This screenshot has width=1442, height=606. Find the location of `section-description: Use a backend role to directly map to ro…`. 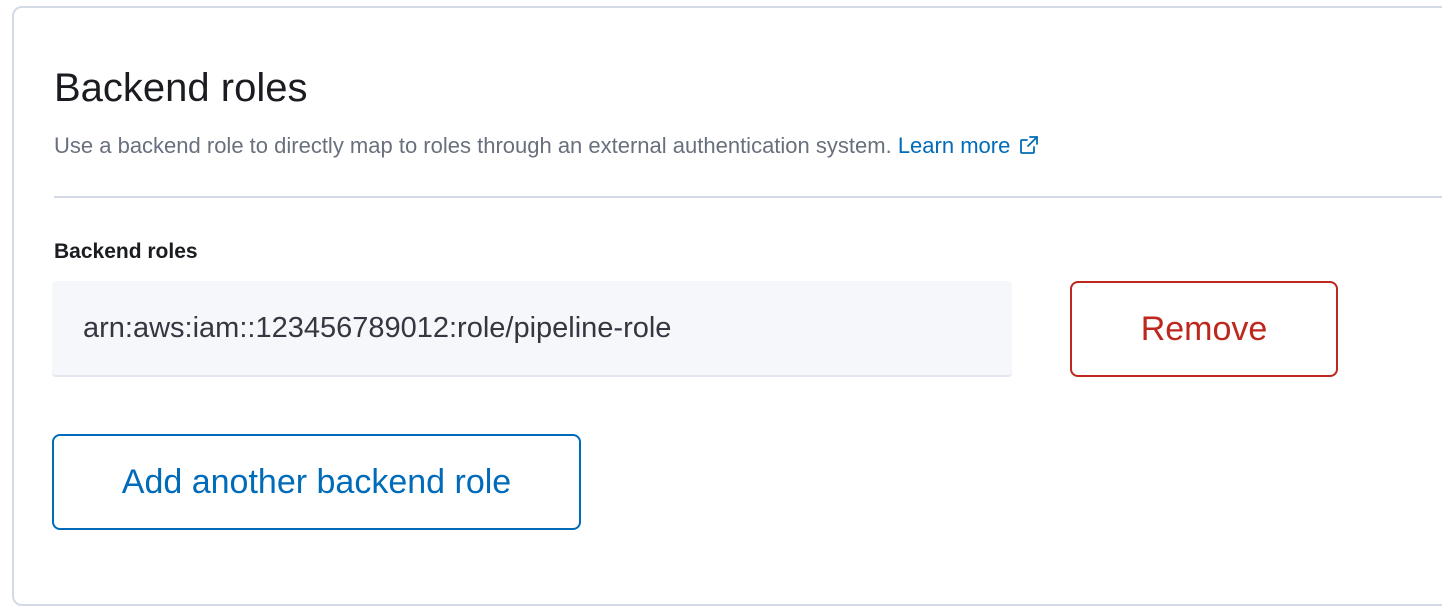

section-description: Use a backend role to directly map to ro… is located at coordinates (547, 146).